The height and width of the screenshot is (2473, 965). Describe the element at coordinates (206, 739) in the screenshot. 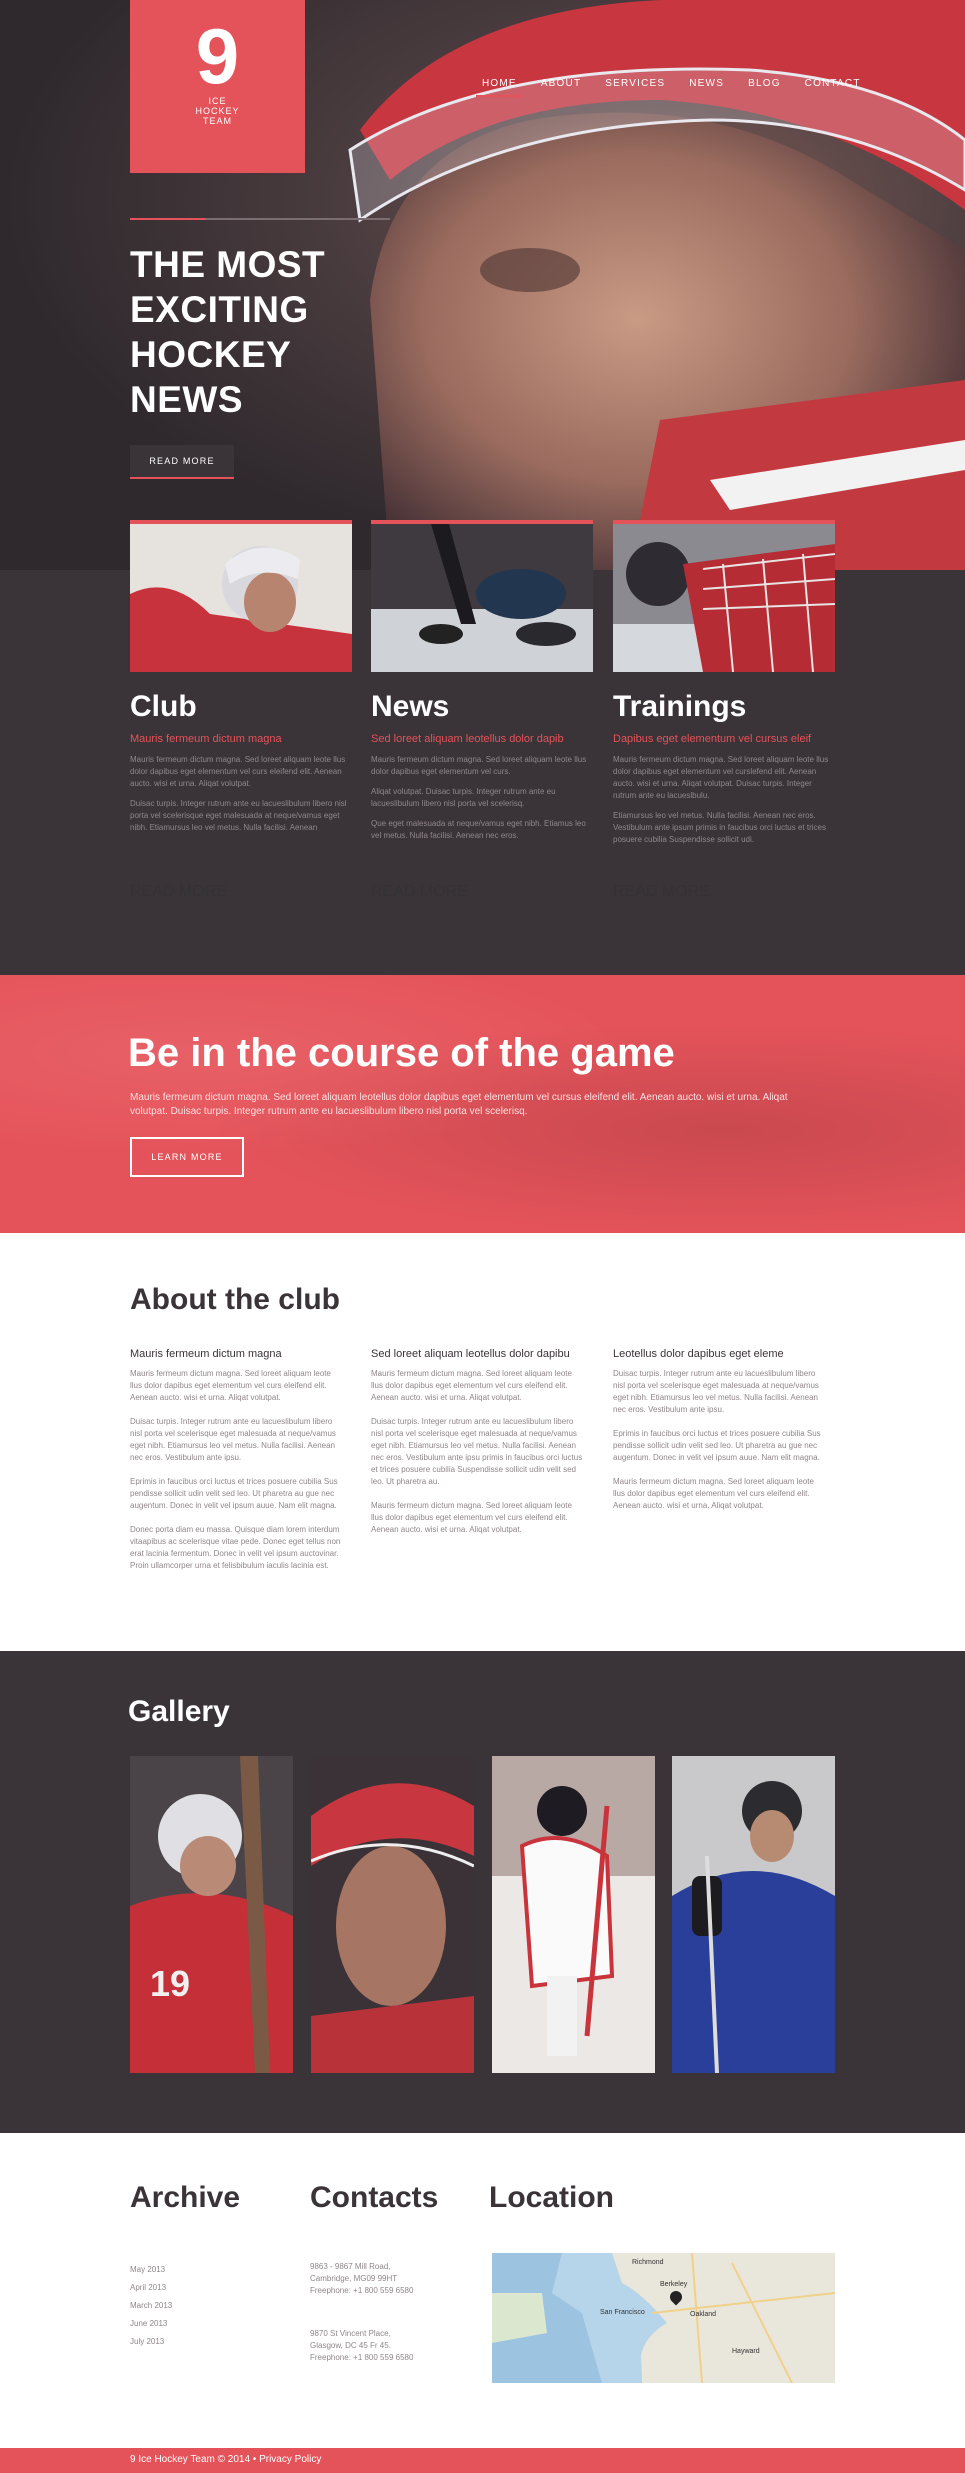

I see `feature-club-subtitle: Mauris fermeum dictum magna` at that location.